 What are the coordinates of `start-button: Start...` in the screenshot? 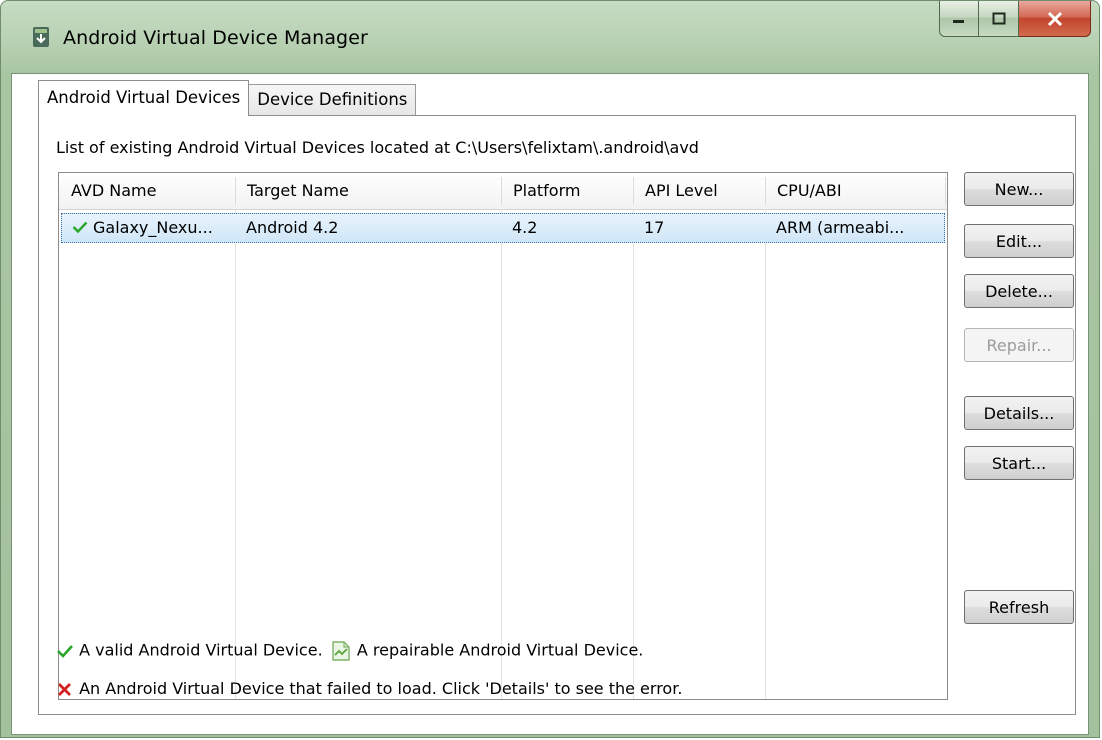 It's located at (1019, 463).